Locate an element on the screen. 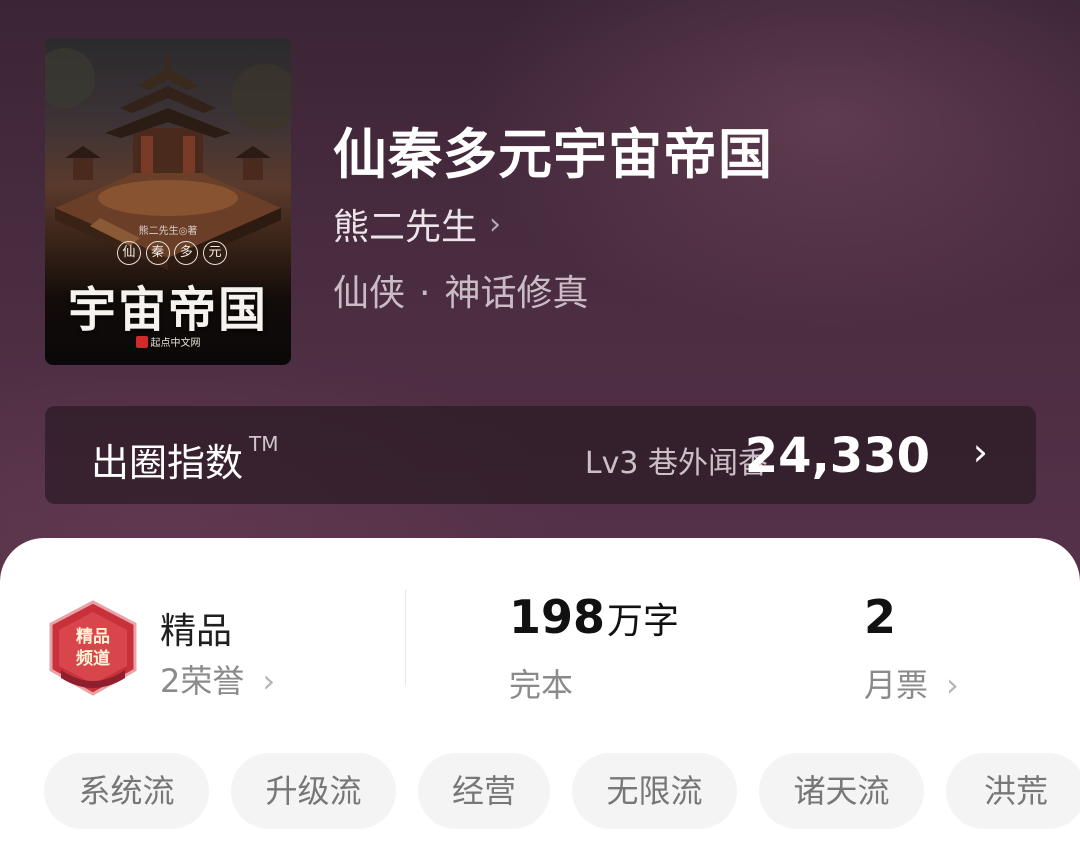 The width and height of the screenshot is (1080, 863). badge-text-2: 频道 is located at coordinates (93, 658).